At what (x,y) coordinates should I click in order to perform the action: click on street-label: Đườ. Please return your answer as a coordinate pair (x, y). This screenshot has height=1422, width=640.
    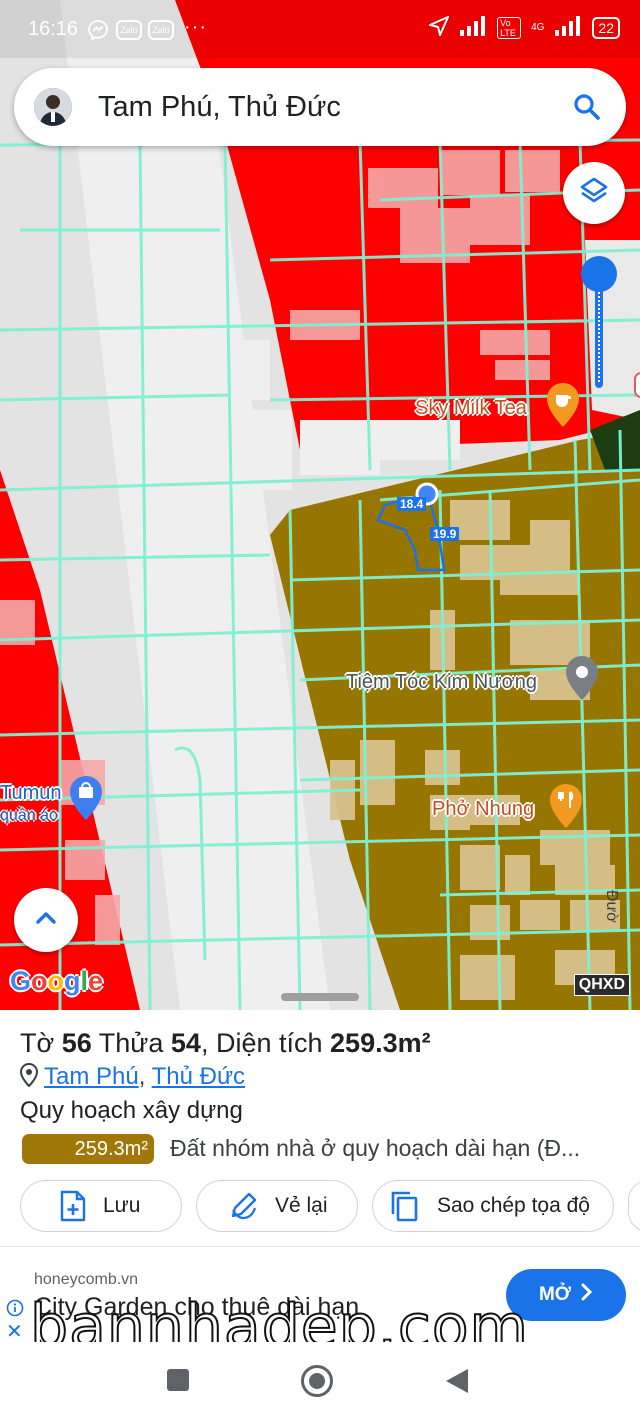
    Looking at the image, I should click on (611, 906).